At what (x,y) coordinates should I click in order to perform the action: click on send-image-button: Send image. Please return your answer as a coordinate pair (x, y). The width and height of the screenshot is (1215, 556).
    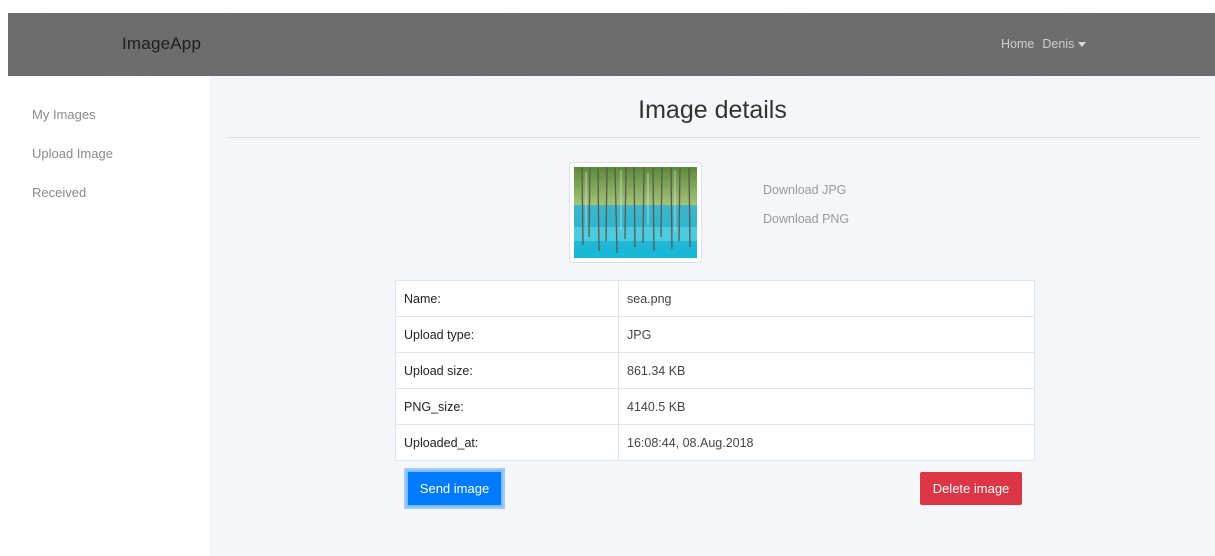
    Looking at the image, I should click on (454, 488).